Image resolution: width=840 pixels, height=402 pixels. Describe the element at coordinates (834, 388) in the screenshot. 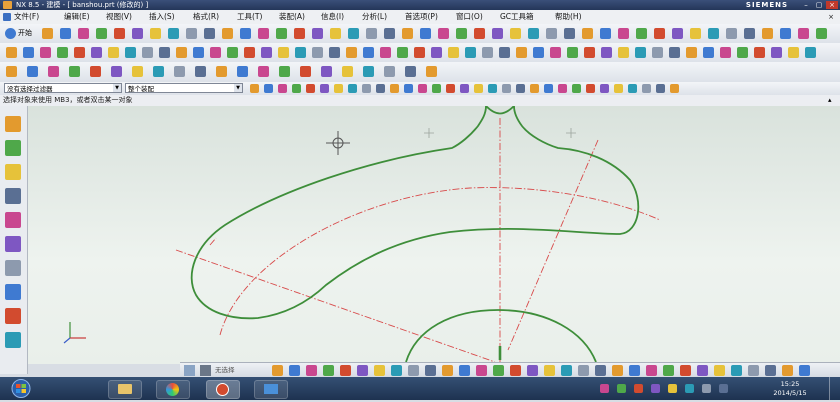

I see `show-desktop-button` at that location.